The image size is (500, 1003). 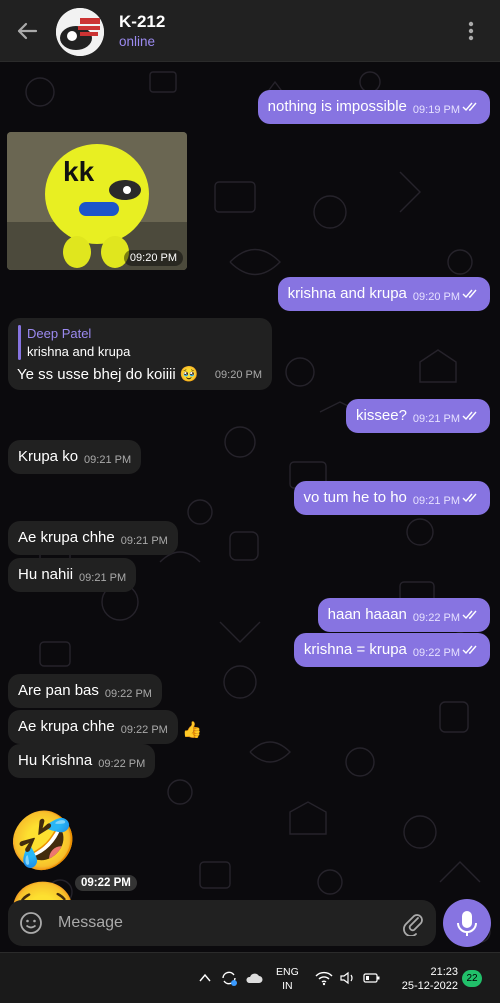 I want to click on message-text: Hu nahii, so click(x=46, y=574).